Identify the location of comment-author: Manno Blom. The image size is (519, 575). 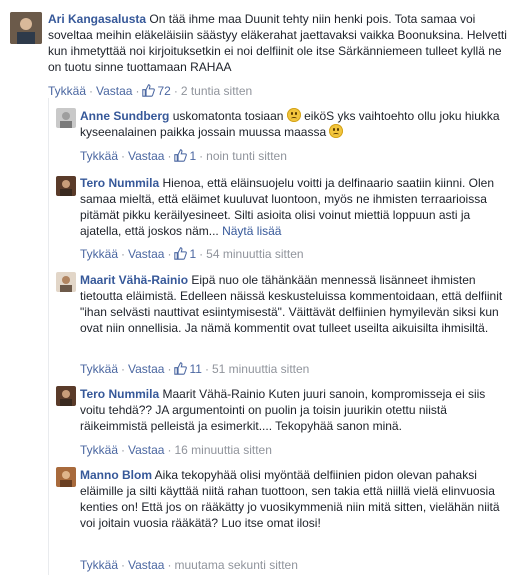
(116, 475).